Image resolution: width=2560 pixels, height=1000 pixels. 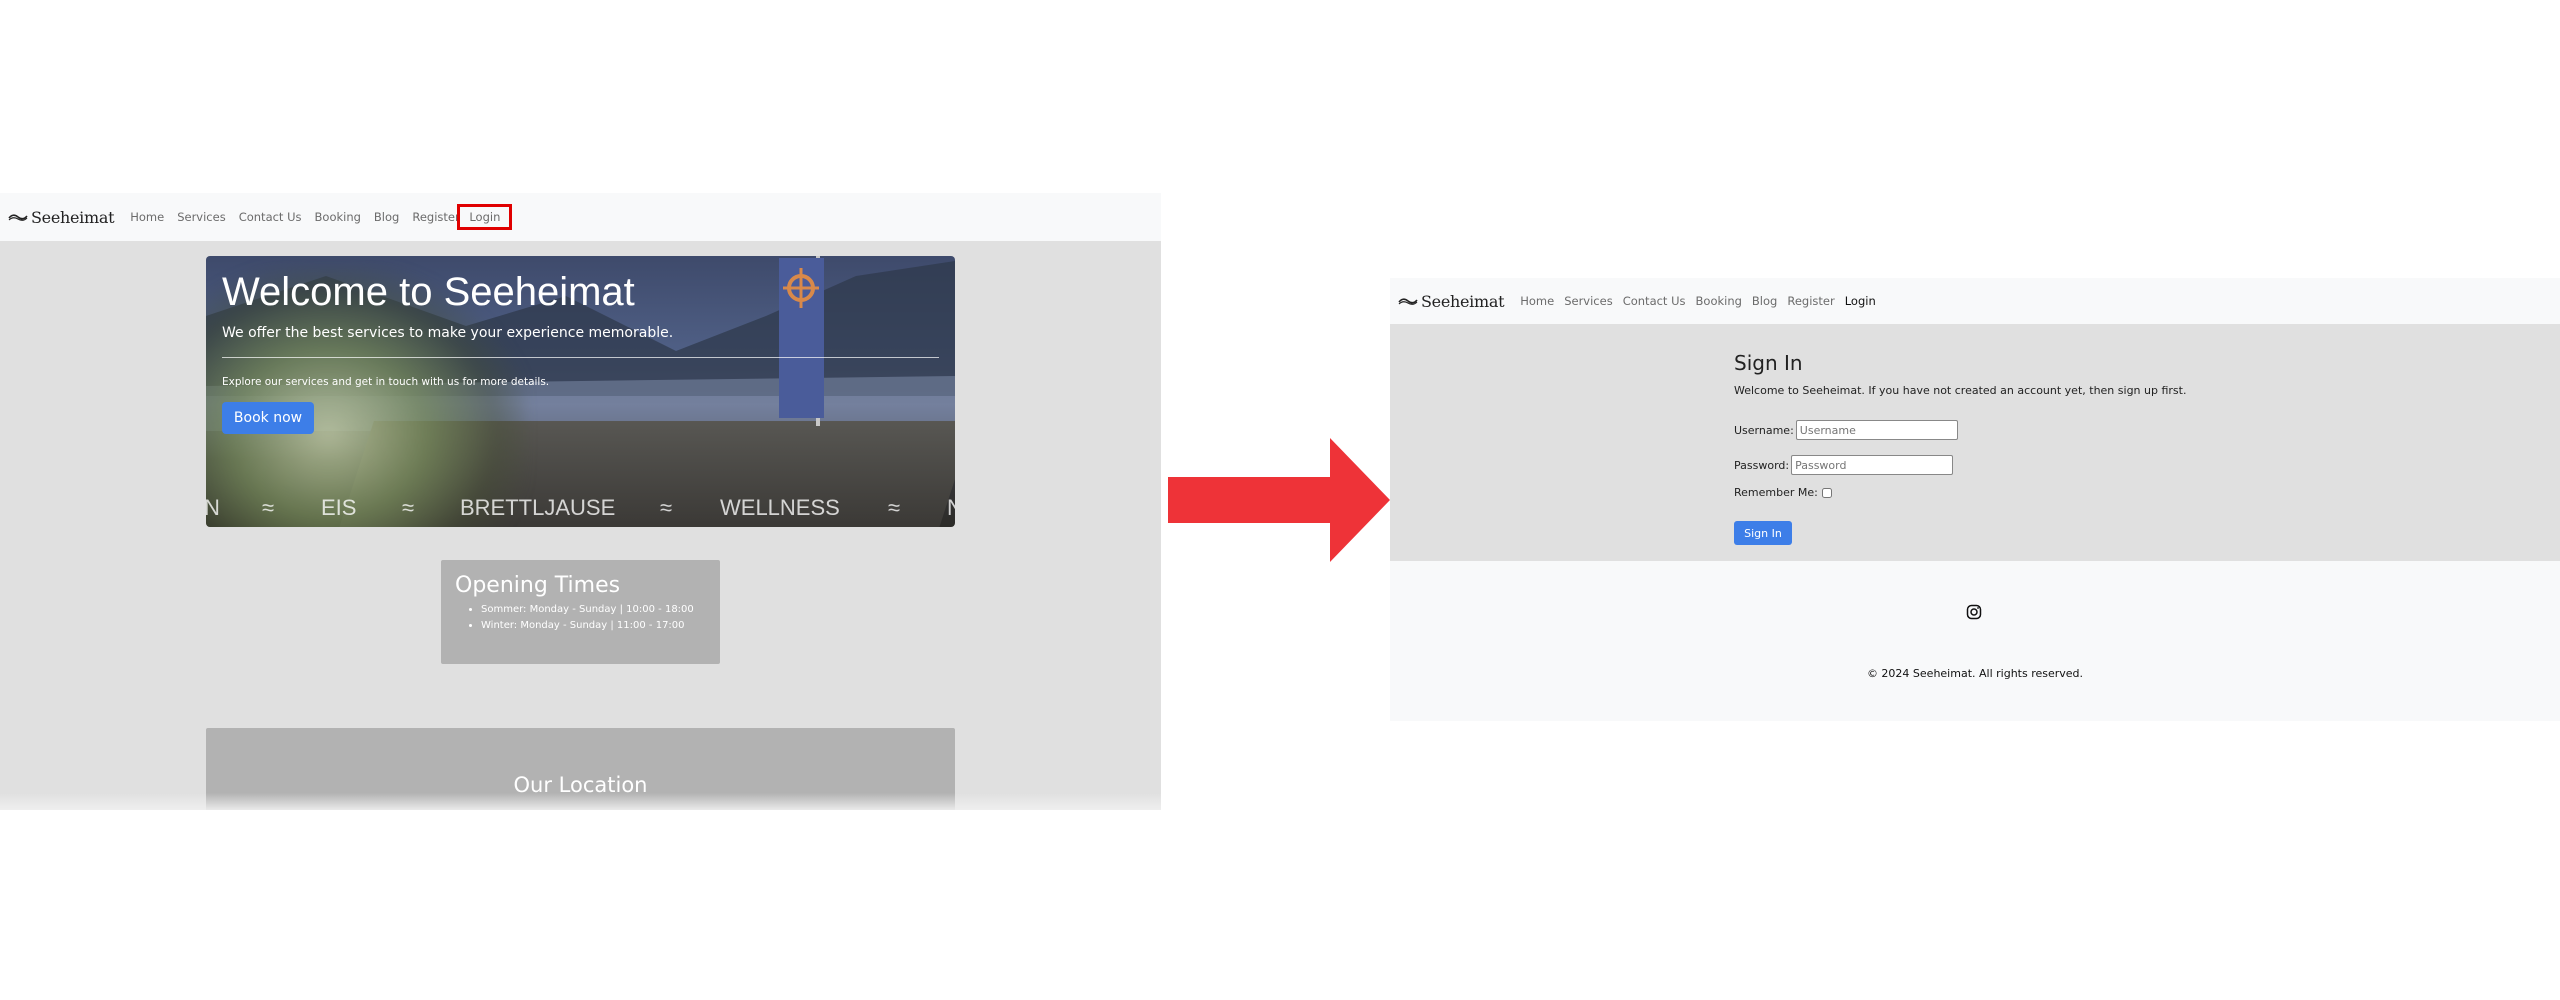 What do you see at coordinates (801, 288) in the screenshot?
I see `ship-wheel-icon` at bounding box center [801, 288].